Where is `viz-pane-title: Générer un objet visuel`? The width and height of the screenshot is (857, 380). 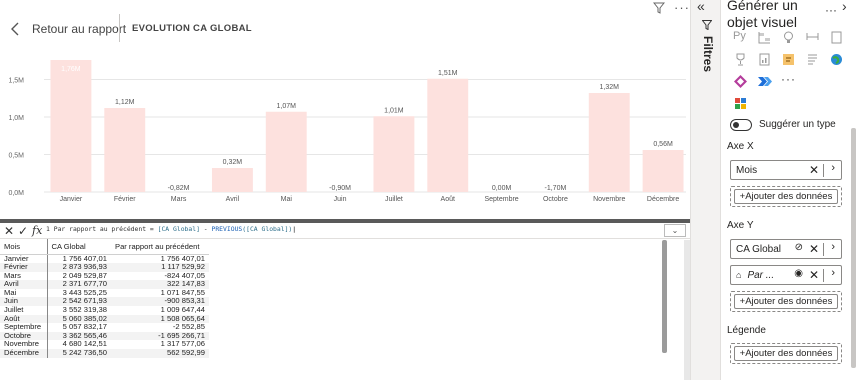 viz-pane-title: Générer un objet visuel is located at coordinates (762, 15).